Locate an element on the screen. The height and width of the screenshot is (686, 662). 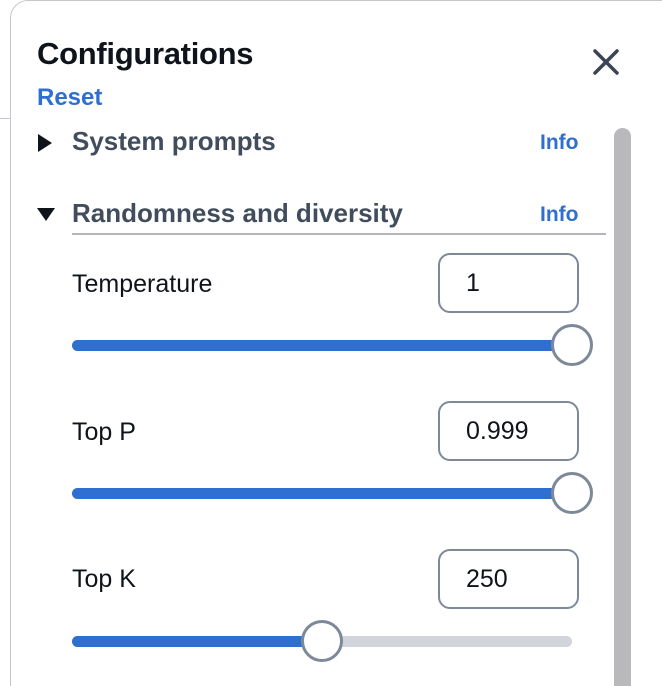
temperature-label: Temperature is located at coordinates (142, 284).